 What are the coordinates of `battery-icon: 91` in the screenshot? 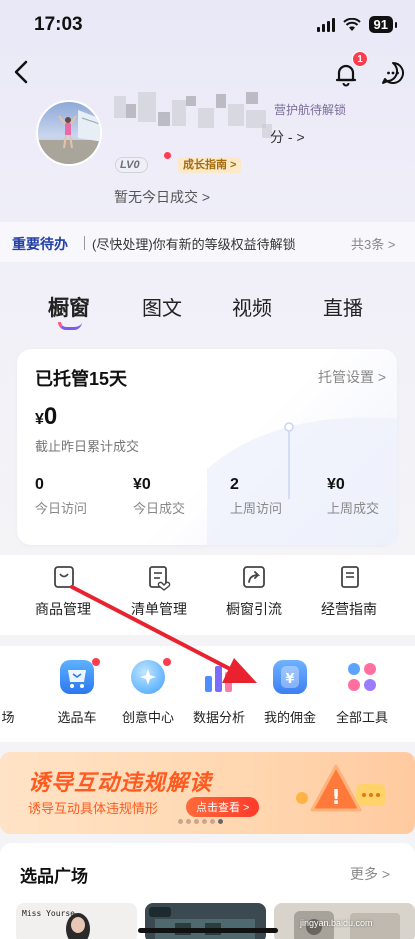 It's located at (383, 24).